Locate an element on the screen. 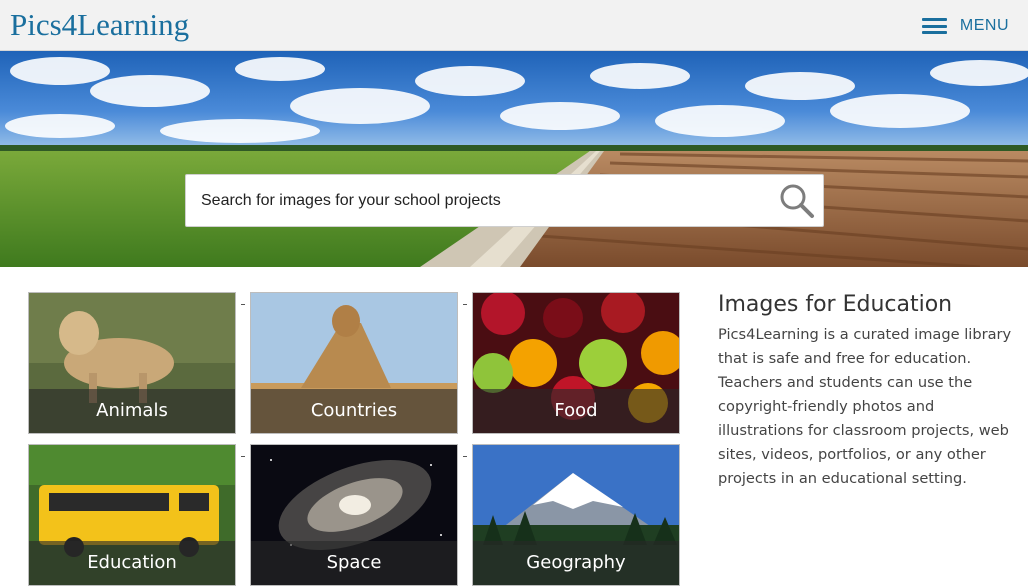 The width and height of the screenshot is (1028, 586). category-label: Countries is located at coordinates (354, 411).